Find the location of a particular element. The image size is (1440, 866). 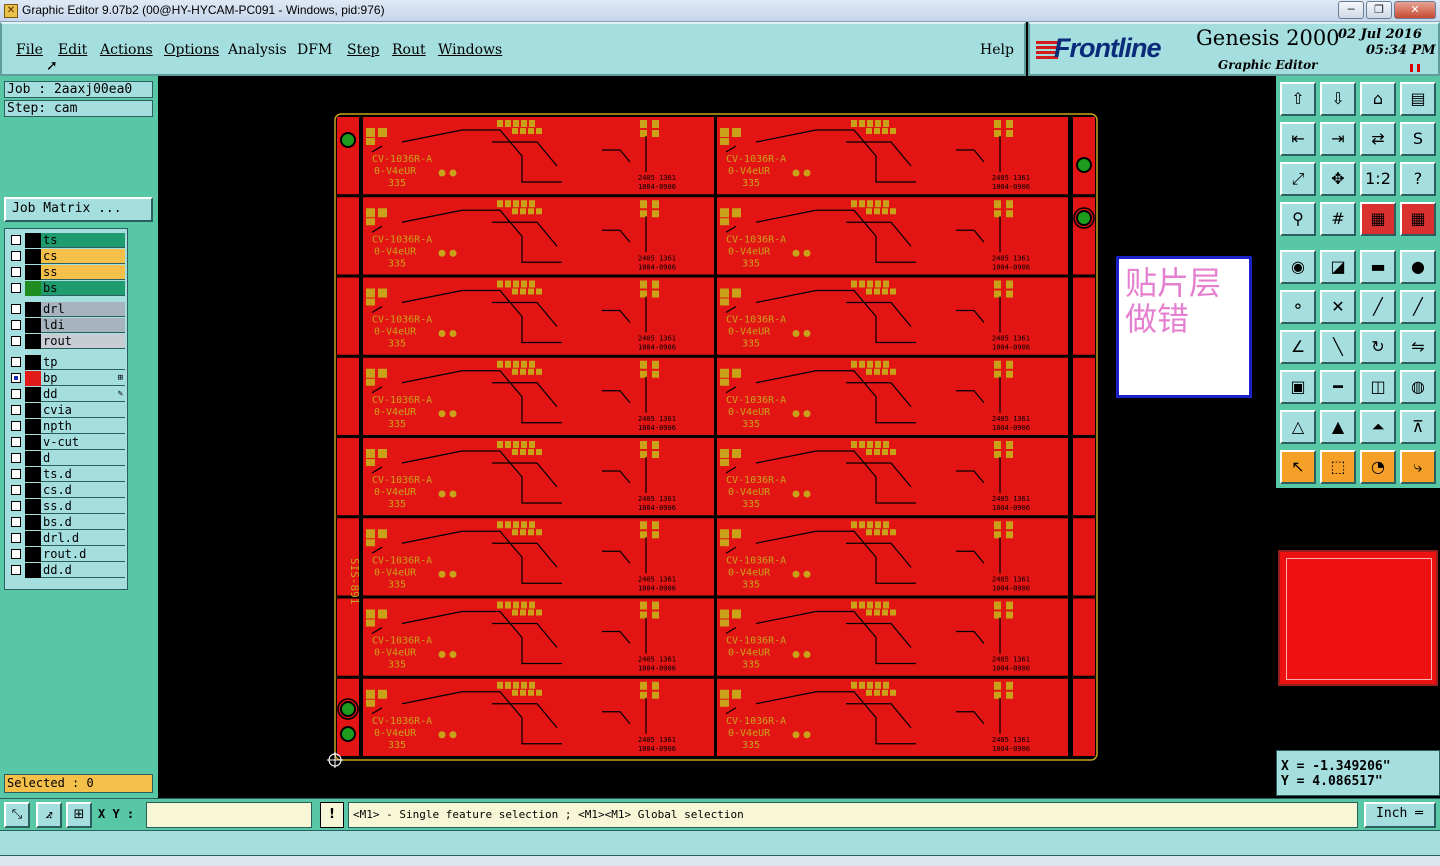

menu-edit: Edit is located at coordinates (72, 50).